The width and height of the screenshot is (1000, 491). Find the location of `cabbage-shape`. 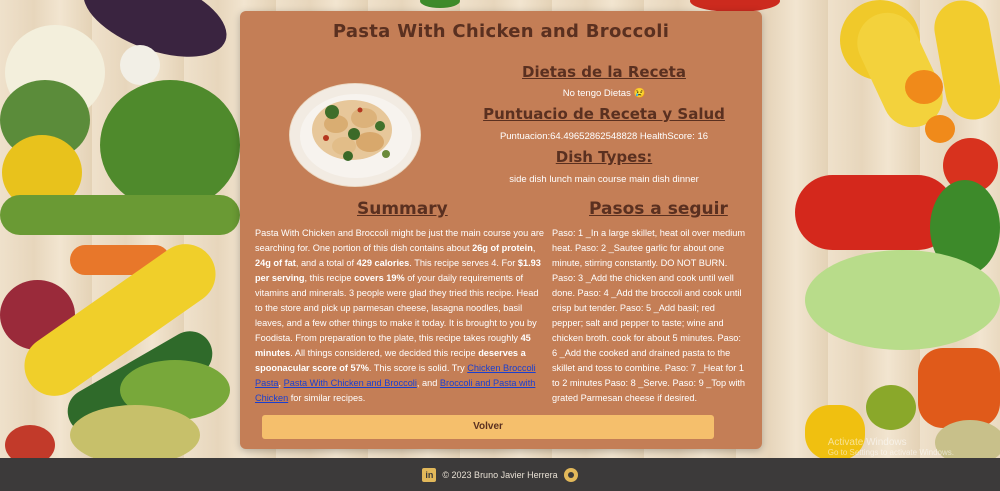

cabbage-shape is located at coordinates (902, 300).